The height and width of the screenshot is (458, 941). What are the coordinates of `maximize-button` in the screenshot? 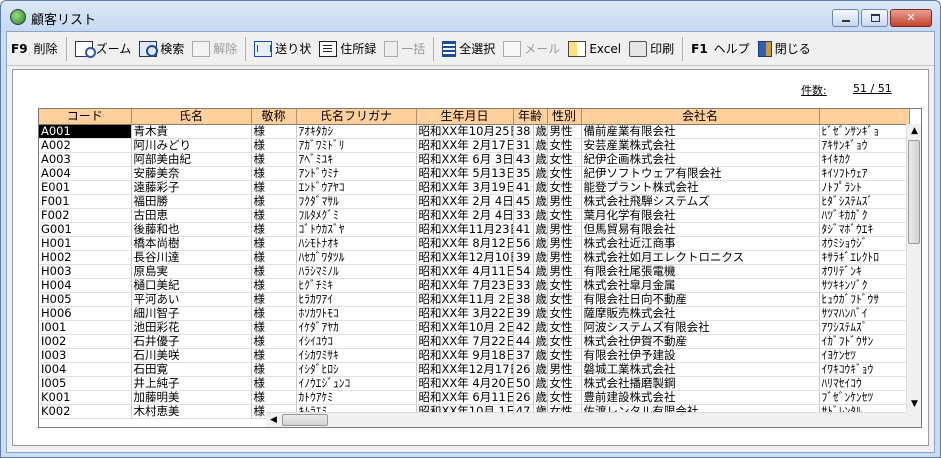 It's located at (874, 18).